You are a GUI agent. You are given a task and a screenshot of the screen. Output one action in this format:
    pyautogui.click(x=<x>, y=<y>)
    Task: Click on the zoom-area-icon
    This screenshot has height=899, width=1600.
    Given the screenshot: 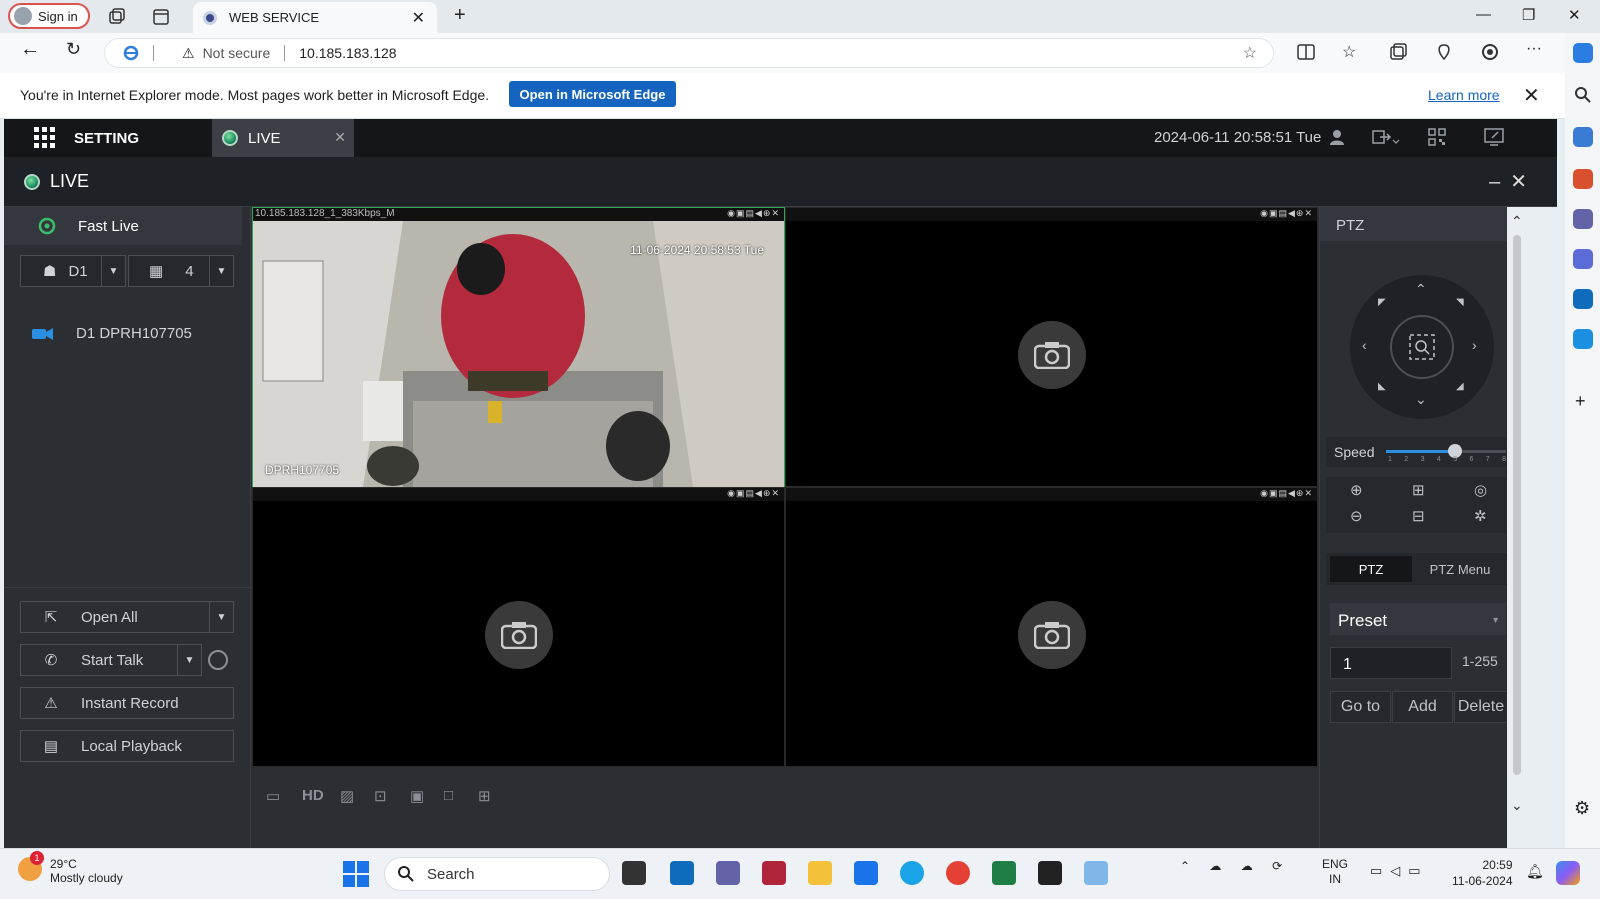 What is the action you would take?
    pyautogui.click(x=1422, y=347)
    